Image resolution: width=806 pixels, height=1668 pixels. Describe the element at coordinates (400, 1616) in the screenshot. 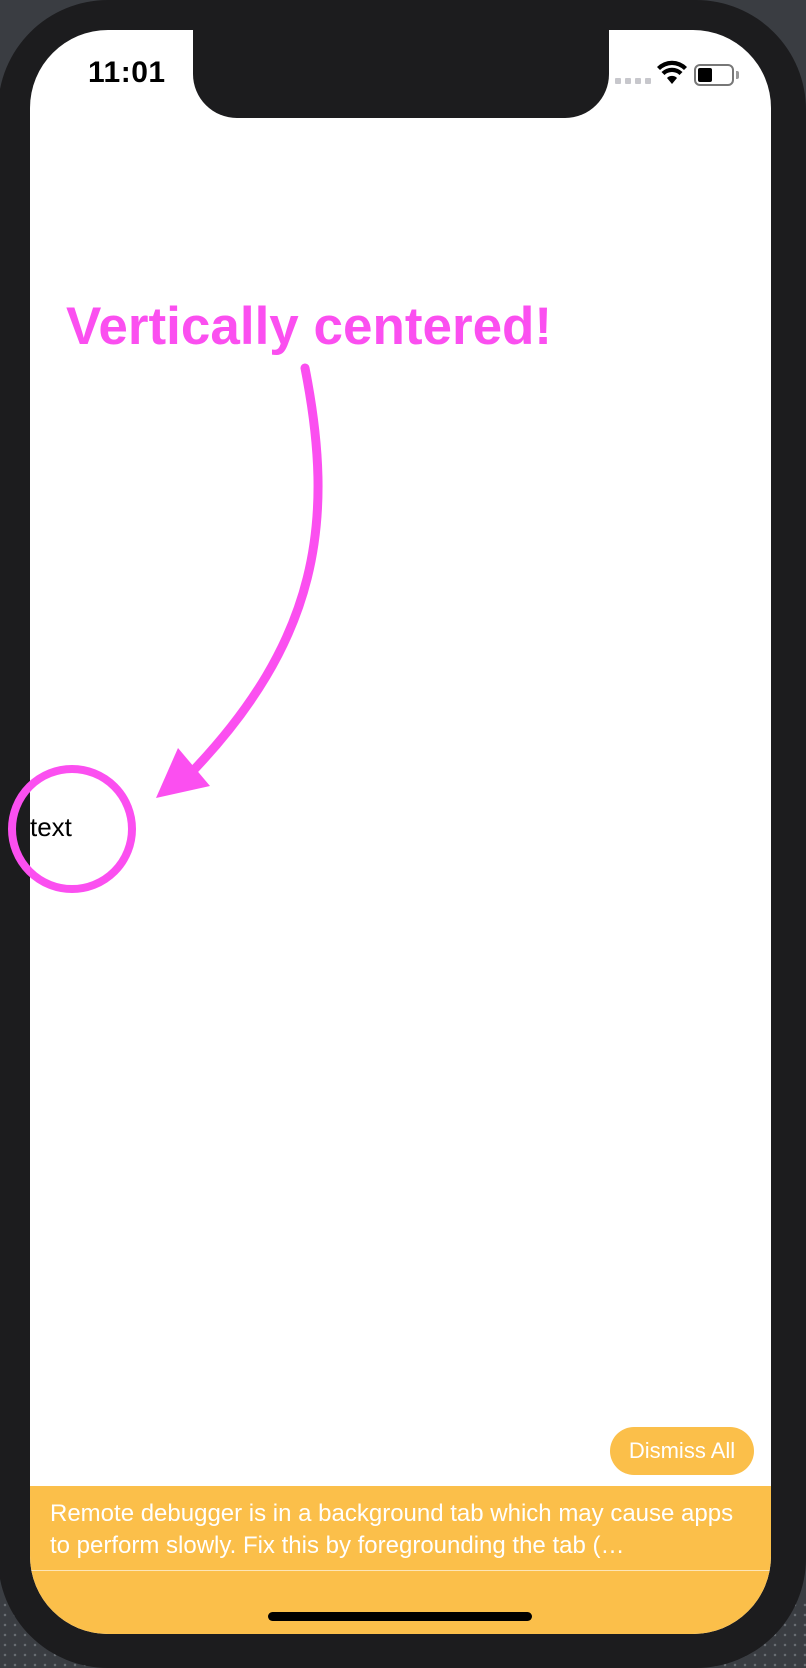

I see `home-indicator` at that location.